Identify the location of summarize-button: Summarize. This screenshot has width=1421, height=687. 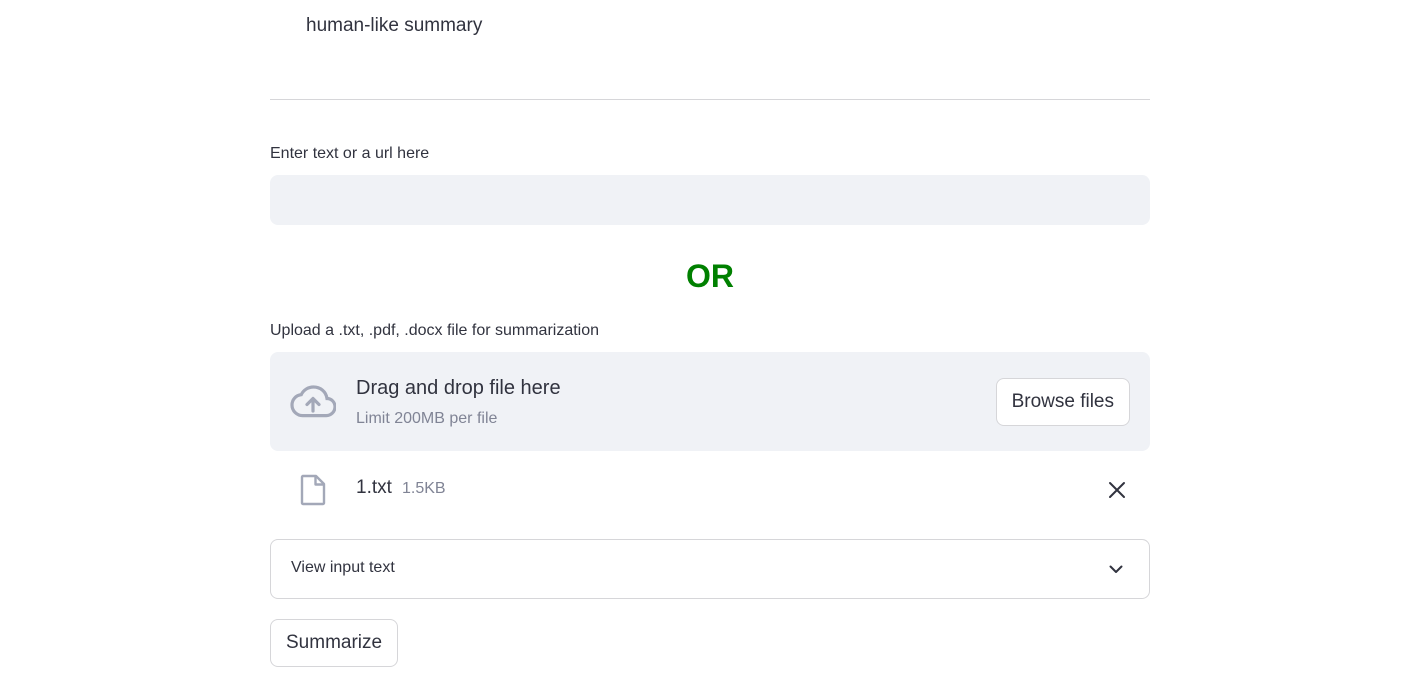
(334, 643).